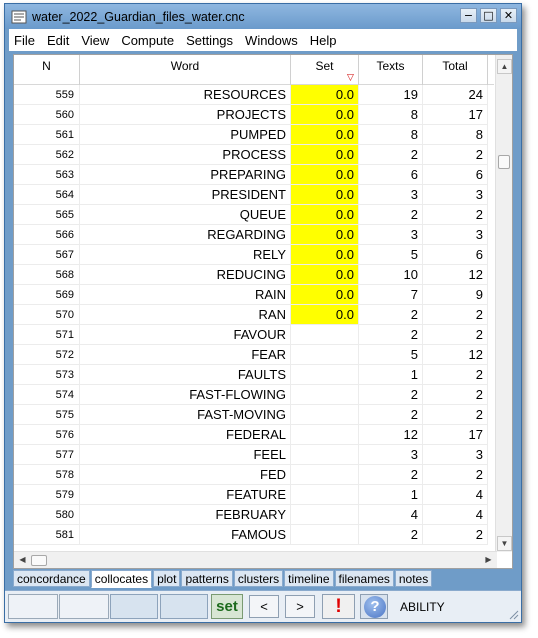  Describe the element at coordinates (468, 15) in the screenshot. I see `minimize-icon: −` at that location.